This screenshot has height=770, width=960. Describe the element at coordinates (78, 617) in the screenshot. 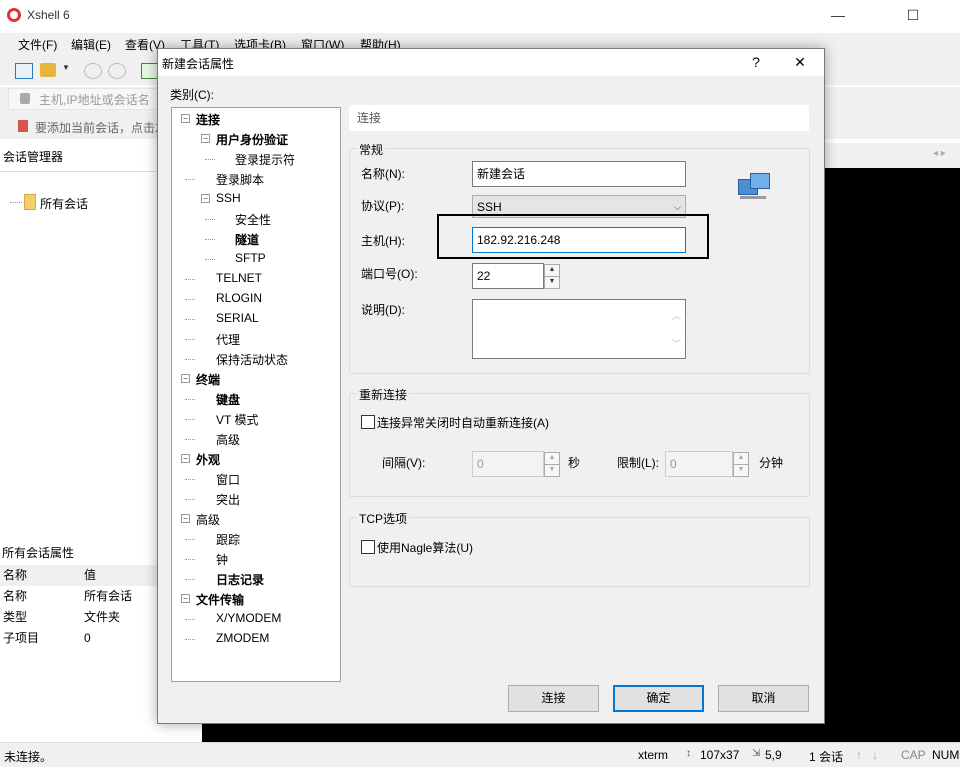

I see `table-row: 类型 文件夹` at that location.